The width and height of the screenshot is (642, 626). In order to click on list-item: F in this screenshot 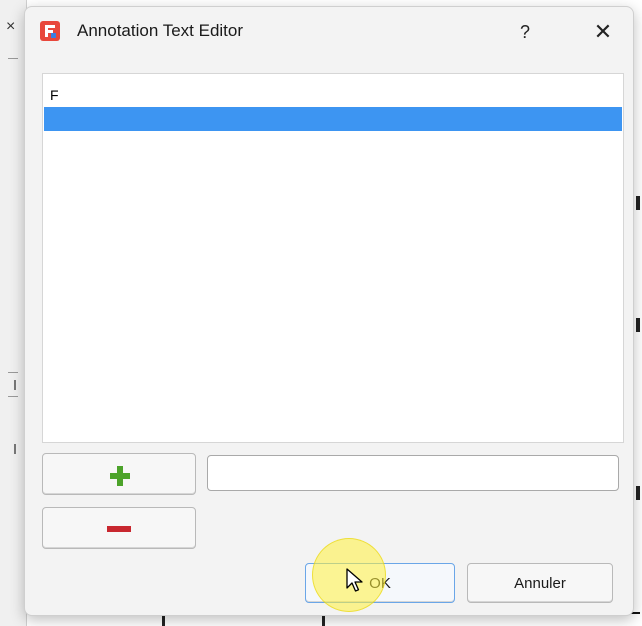, I will do `click(333, 95)`.